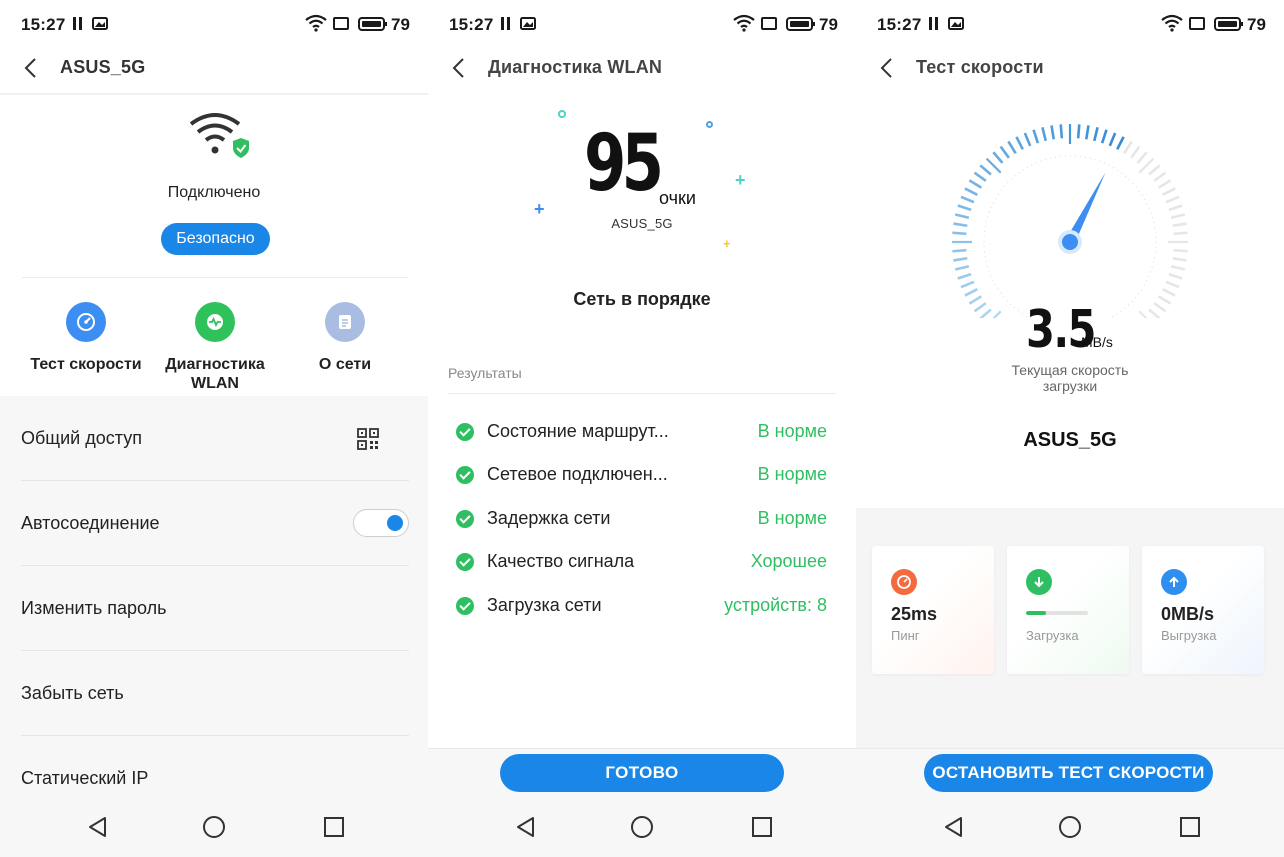 The width and height of the screenshot is (1284, 857). What do you see at coordinates (86, 364) in the screenshot?
I see `speed-test-label: Тест скорости` at bounding box center [86, 364].